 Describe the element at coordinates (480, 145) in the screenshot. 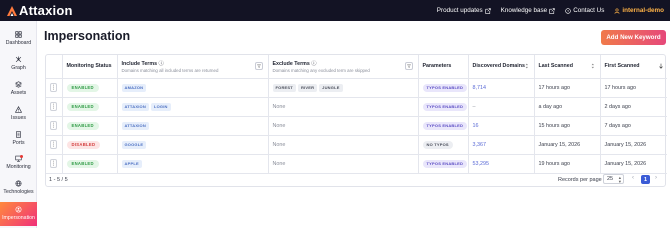

I see `discovered-domains-link: 3,367` at that location.